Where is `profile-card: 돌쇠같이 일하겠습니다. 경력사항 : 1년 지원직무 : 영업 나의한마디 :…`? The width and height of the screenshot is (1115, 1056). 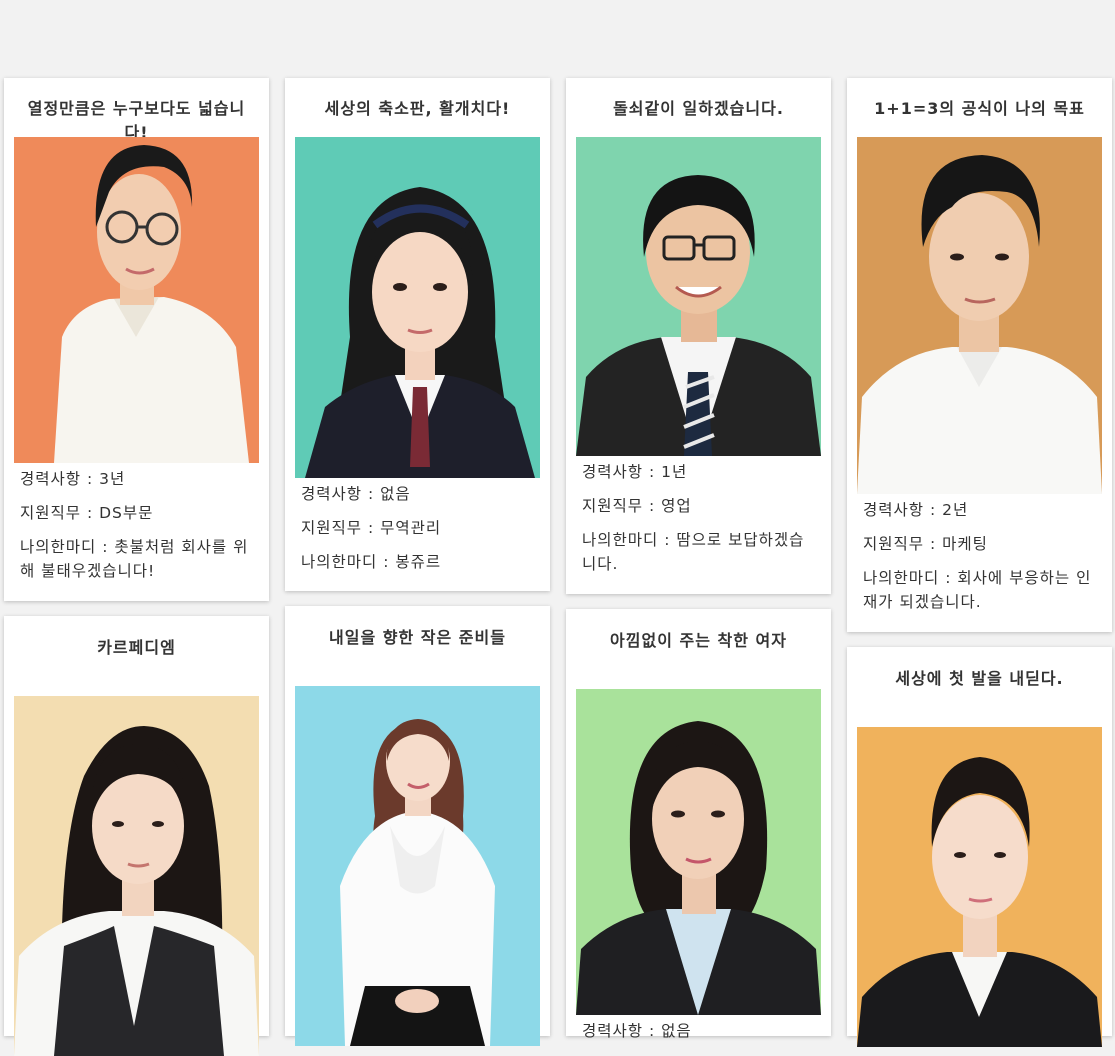
profile-card: 돌쇠같이 일하겠습니다. 경력사항 : 1년 지원직무 : 영업 나의한마디 :… is located at coordinates (698, 336).